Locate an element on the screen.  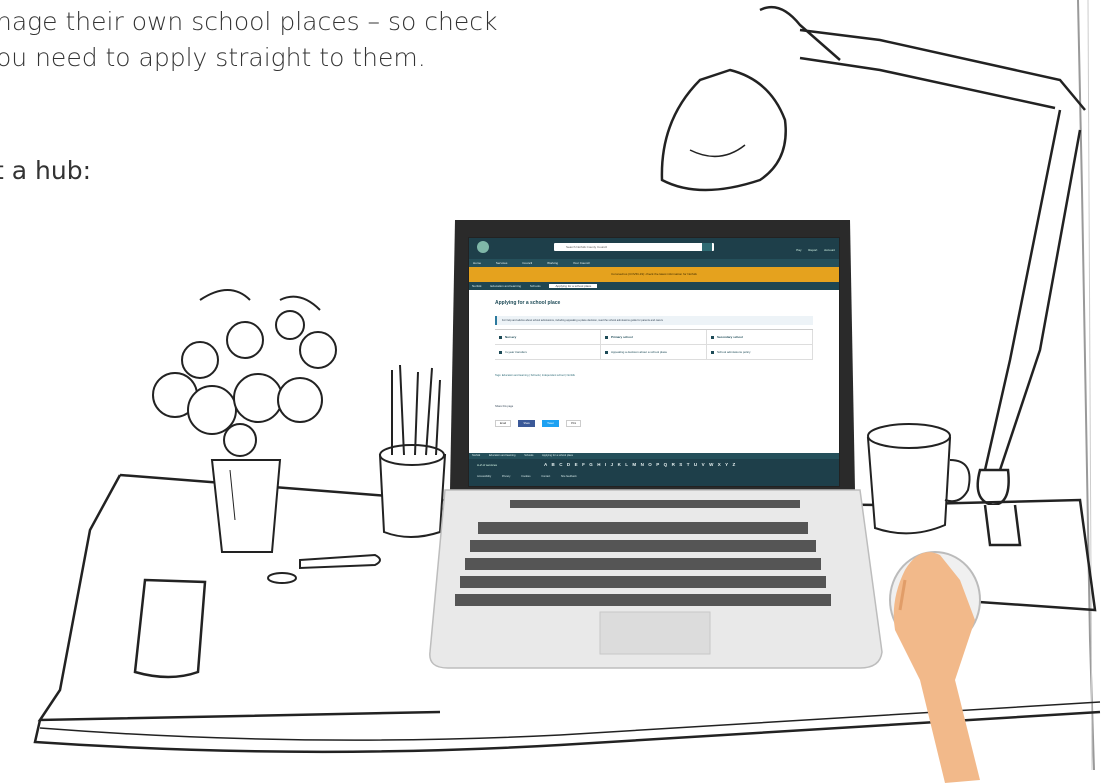
utility-link: Report is located at coordinates (812, 250).